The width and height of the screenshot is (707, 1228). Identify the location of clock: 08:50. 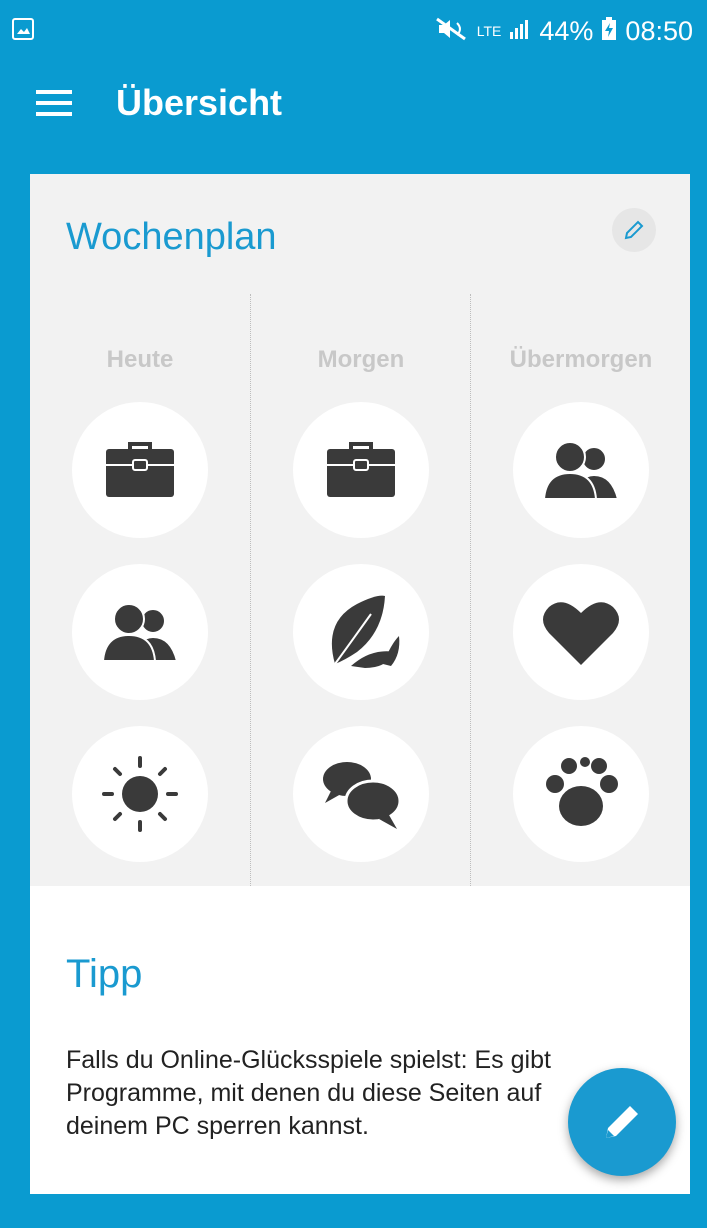
(659, 30).